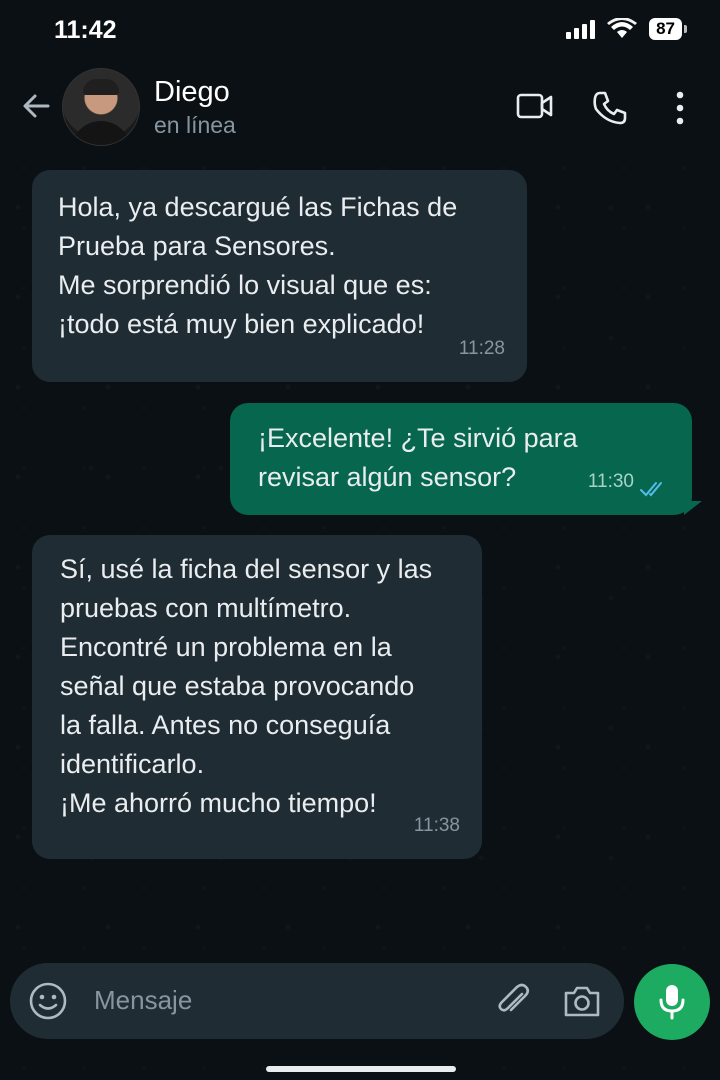 Image resolution: width=720 pixels, height=1080 pixels. What do you see at coordinates (36, 106) in the screenshot?
I see `back-arrow-icon` at bounding box center [36, 106].